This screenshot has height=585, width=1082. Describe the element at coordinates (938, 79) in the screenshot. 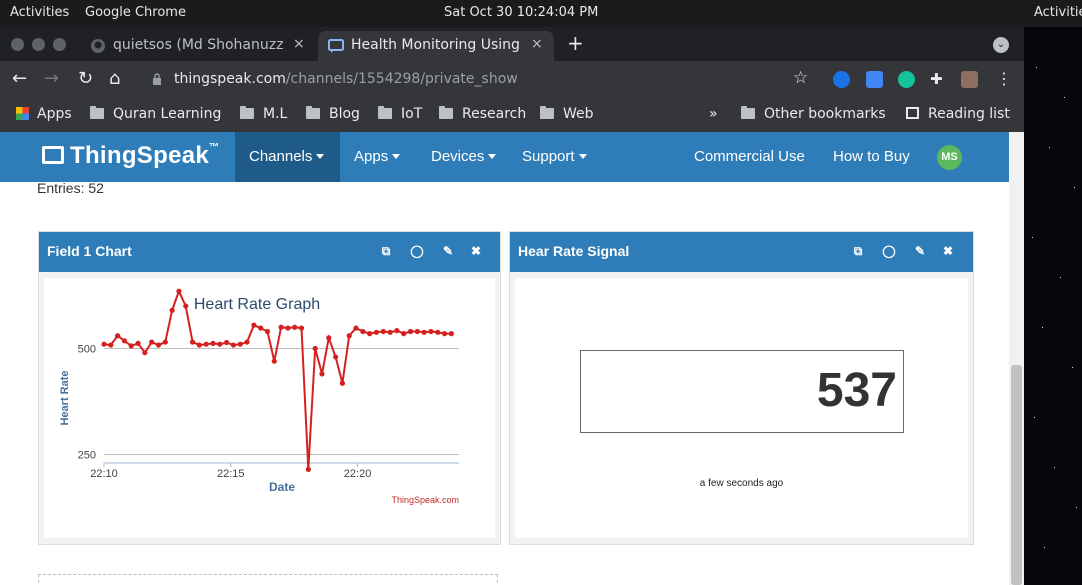

I see `extensions-puzzle-icon: ✚` at that location.